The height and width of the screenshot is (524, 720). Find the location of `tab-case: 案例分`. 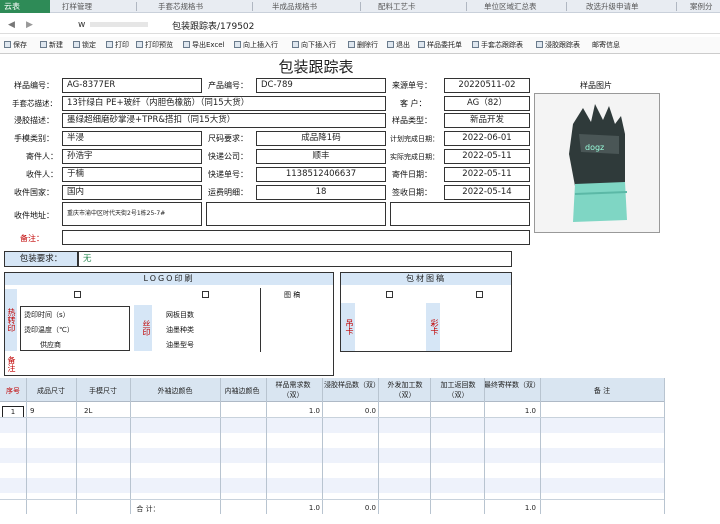

tab-case: 案例分 is located at coordinates (701, 6).